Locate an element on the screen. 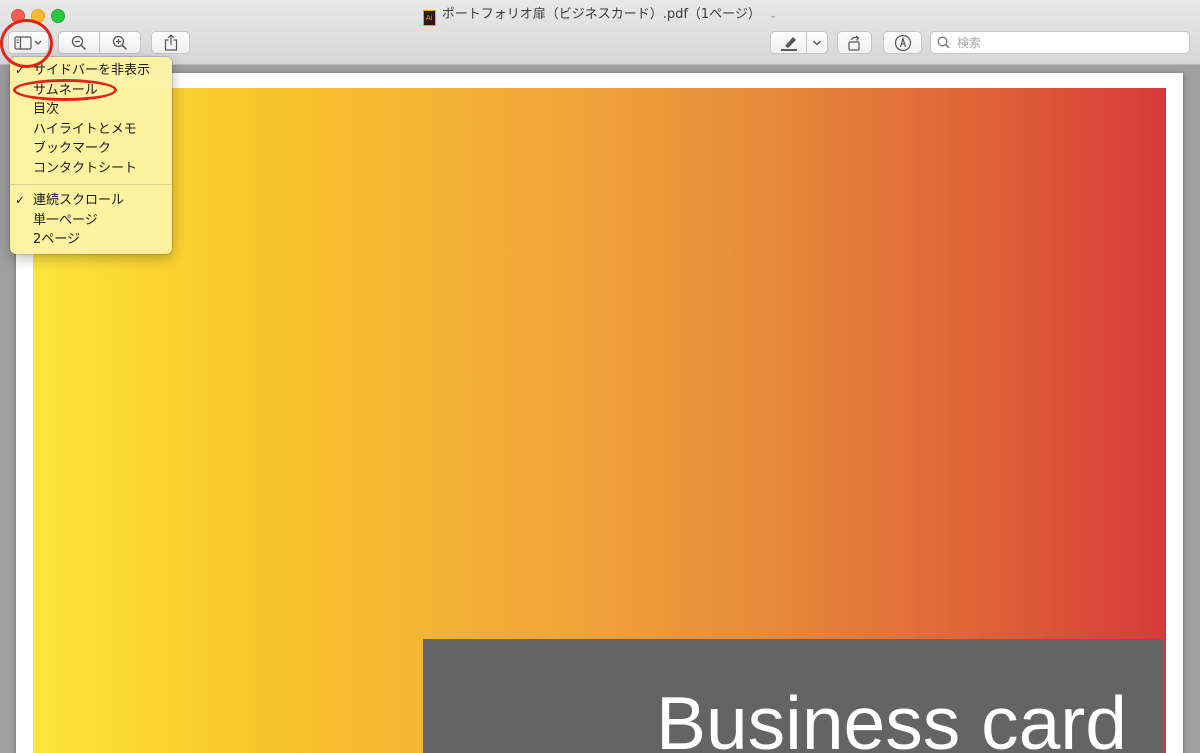 Image resolution: width=1200 pixels, height=753 pixels. search-field is located at coordinates (1060, 42).